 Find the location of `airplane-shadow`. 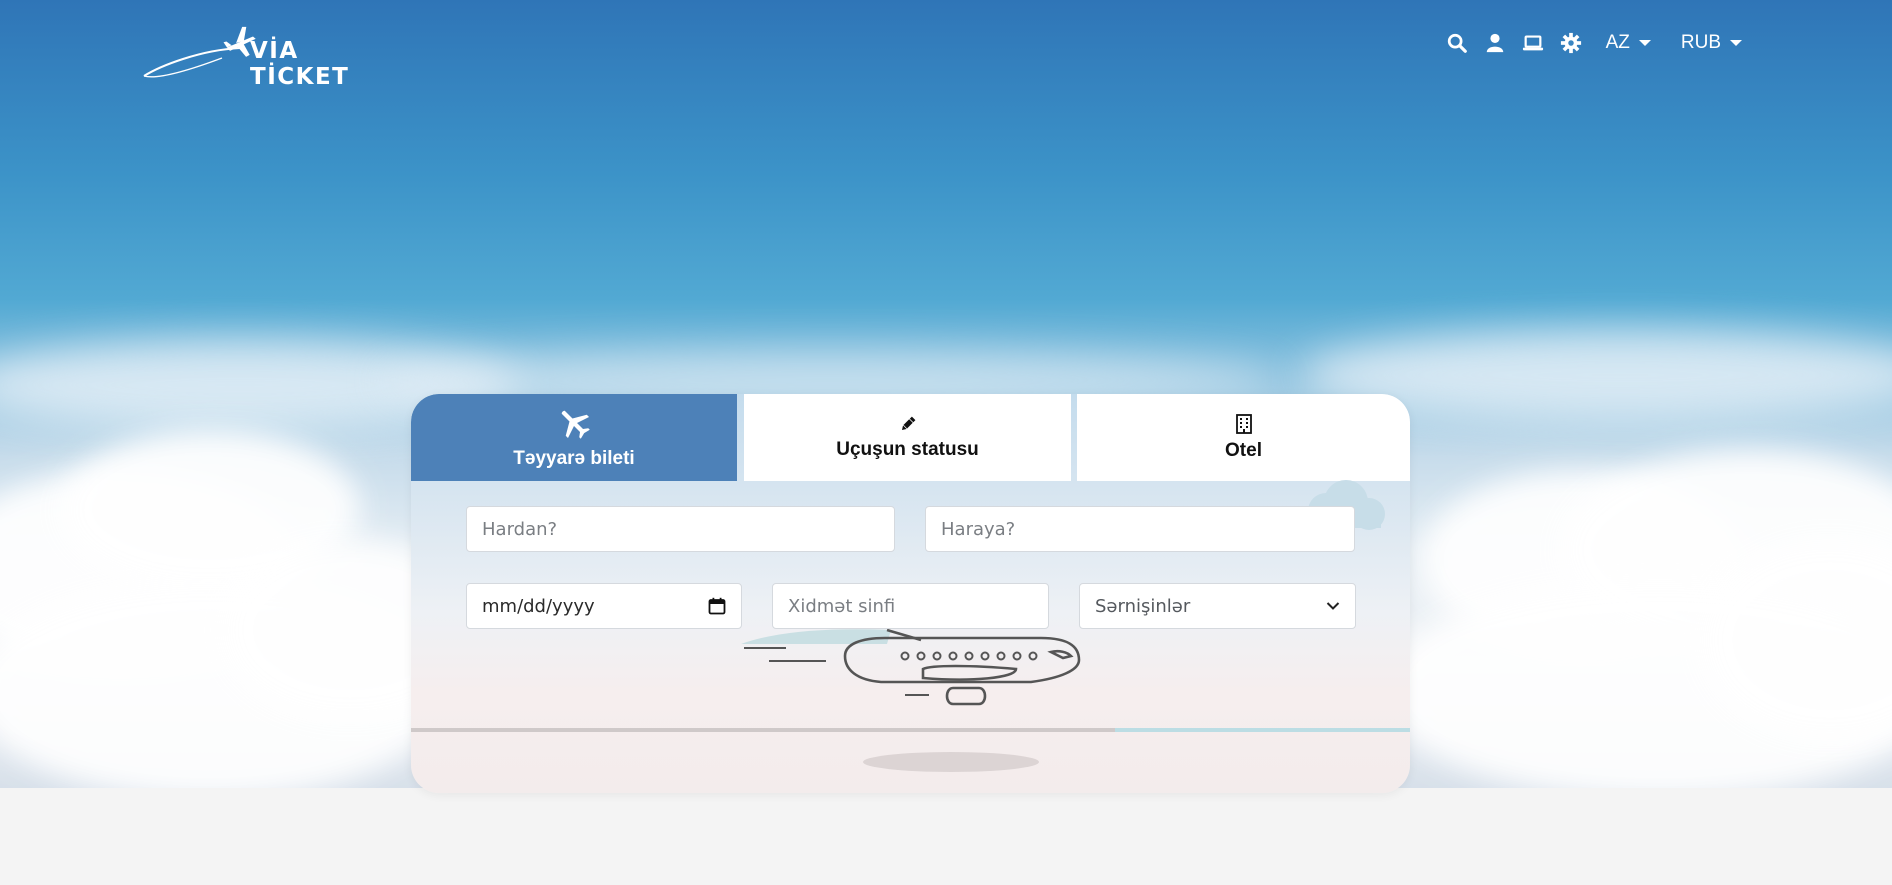

airplane-shadow is located at coordinates (951, 762).